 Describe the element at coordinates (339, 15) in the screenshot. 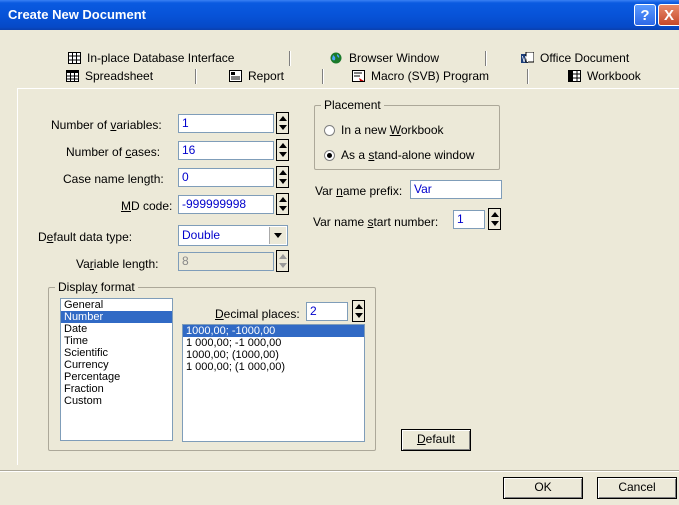

I see `title-bar: Create New Document ? X` at that location.